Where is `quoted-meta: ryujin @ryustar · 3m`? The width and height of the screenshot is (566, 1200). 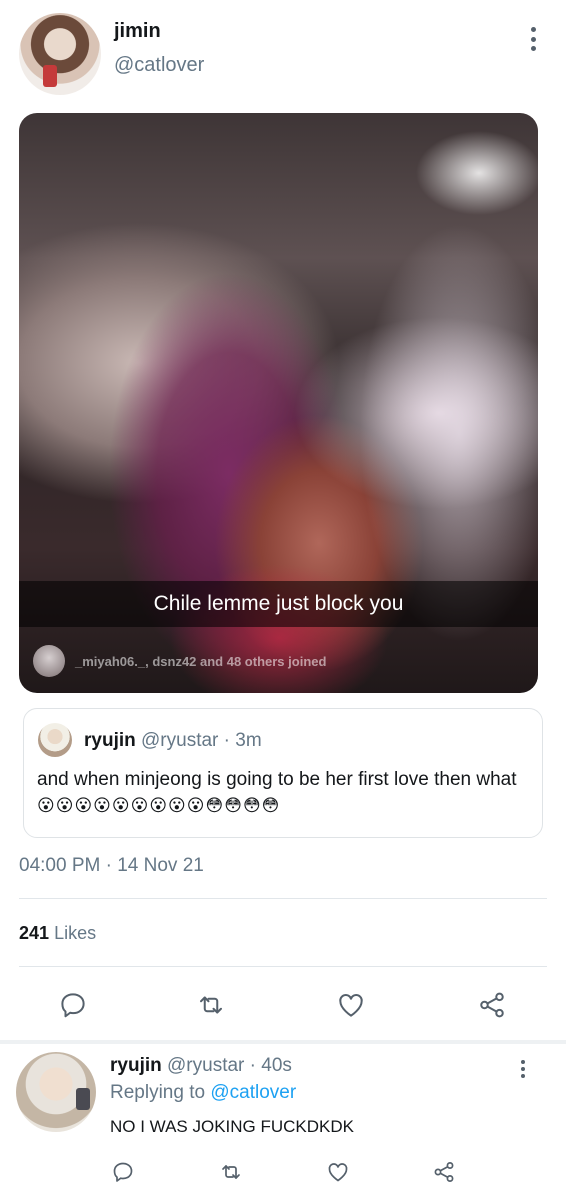 quoted-meta: ryujin @ryustar · 3m is located at coordinates (173, 741).